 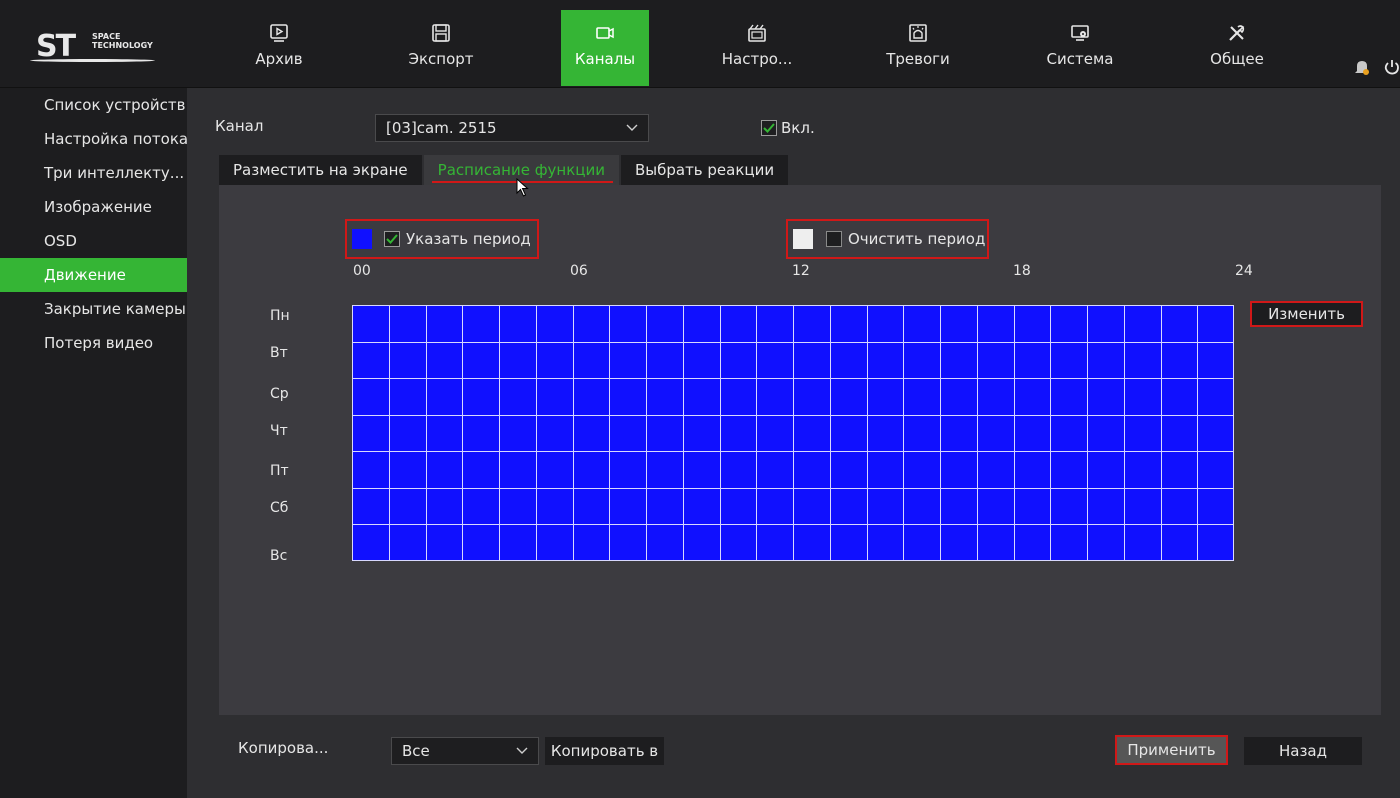 What do you see at coordinates (392, 239) in the screenshot?
I see `set-period-checkbox` at bounding box center [392, 239].